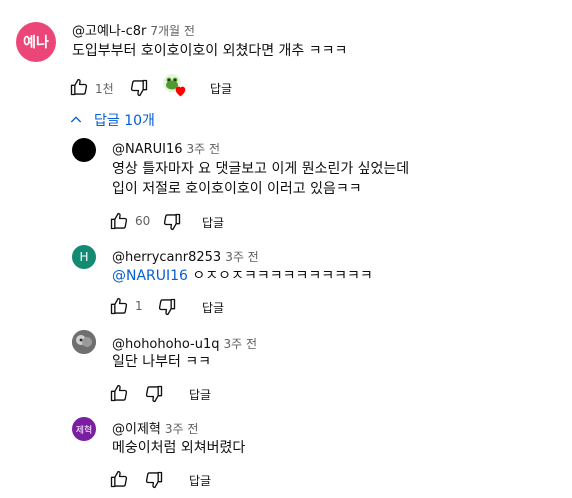  I want to click on creator-heart-badge, so click(176, 87).